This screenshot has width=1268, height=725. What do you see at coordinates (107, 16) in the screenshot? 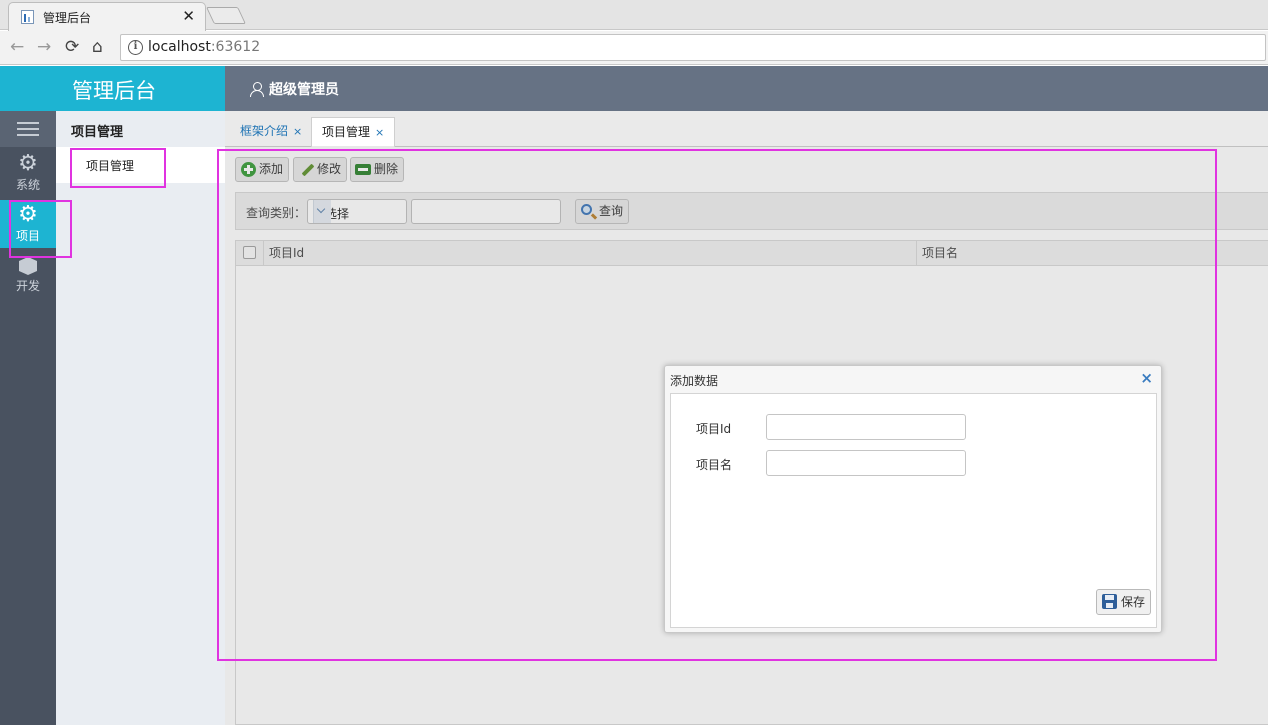
I see `browser-tab: 管理后台 ✕` at bounding box center [107, 16].